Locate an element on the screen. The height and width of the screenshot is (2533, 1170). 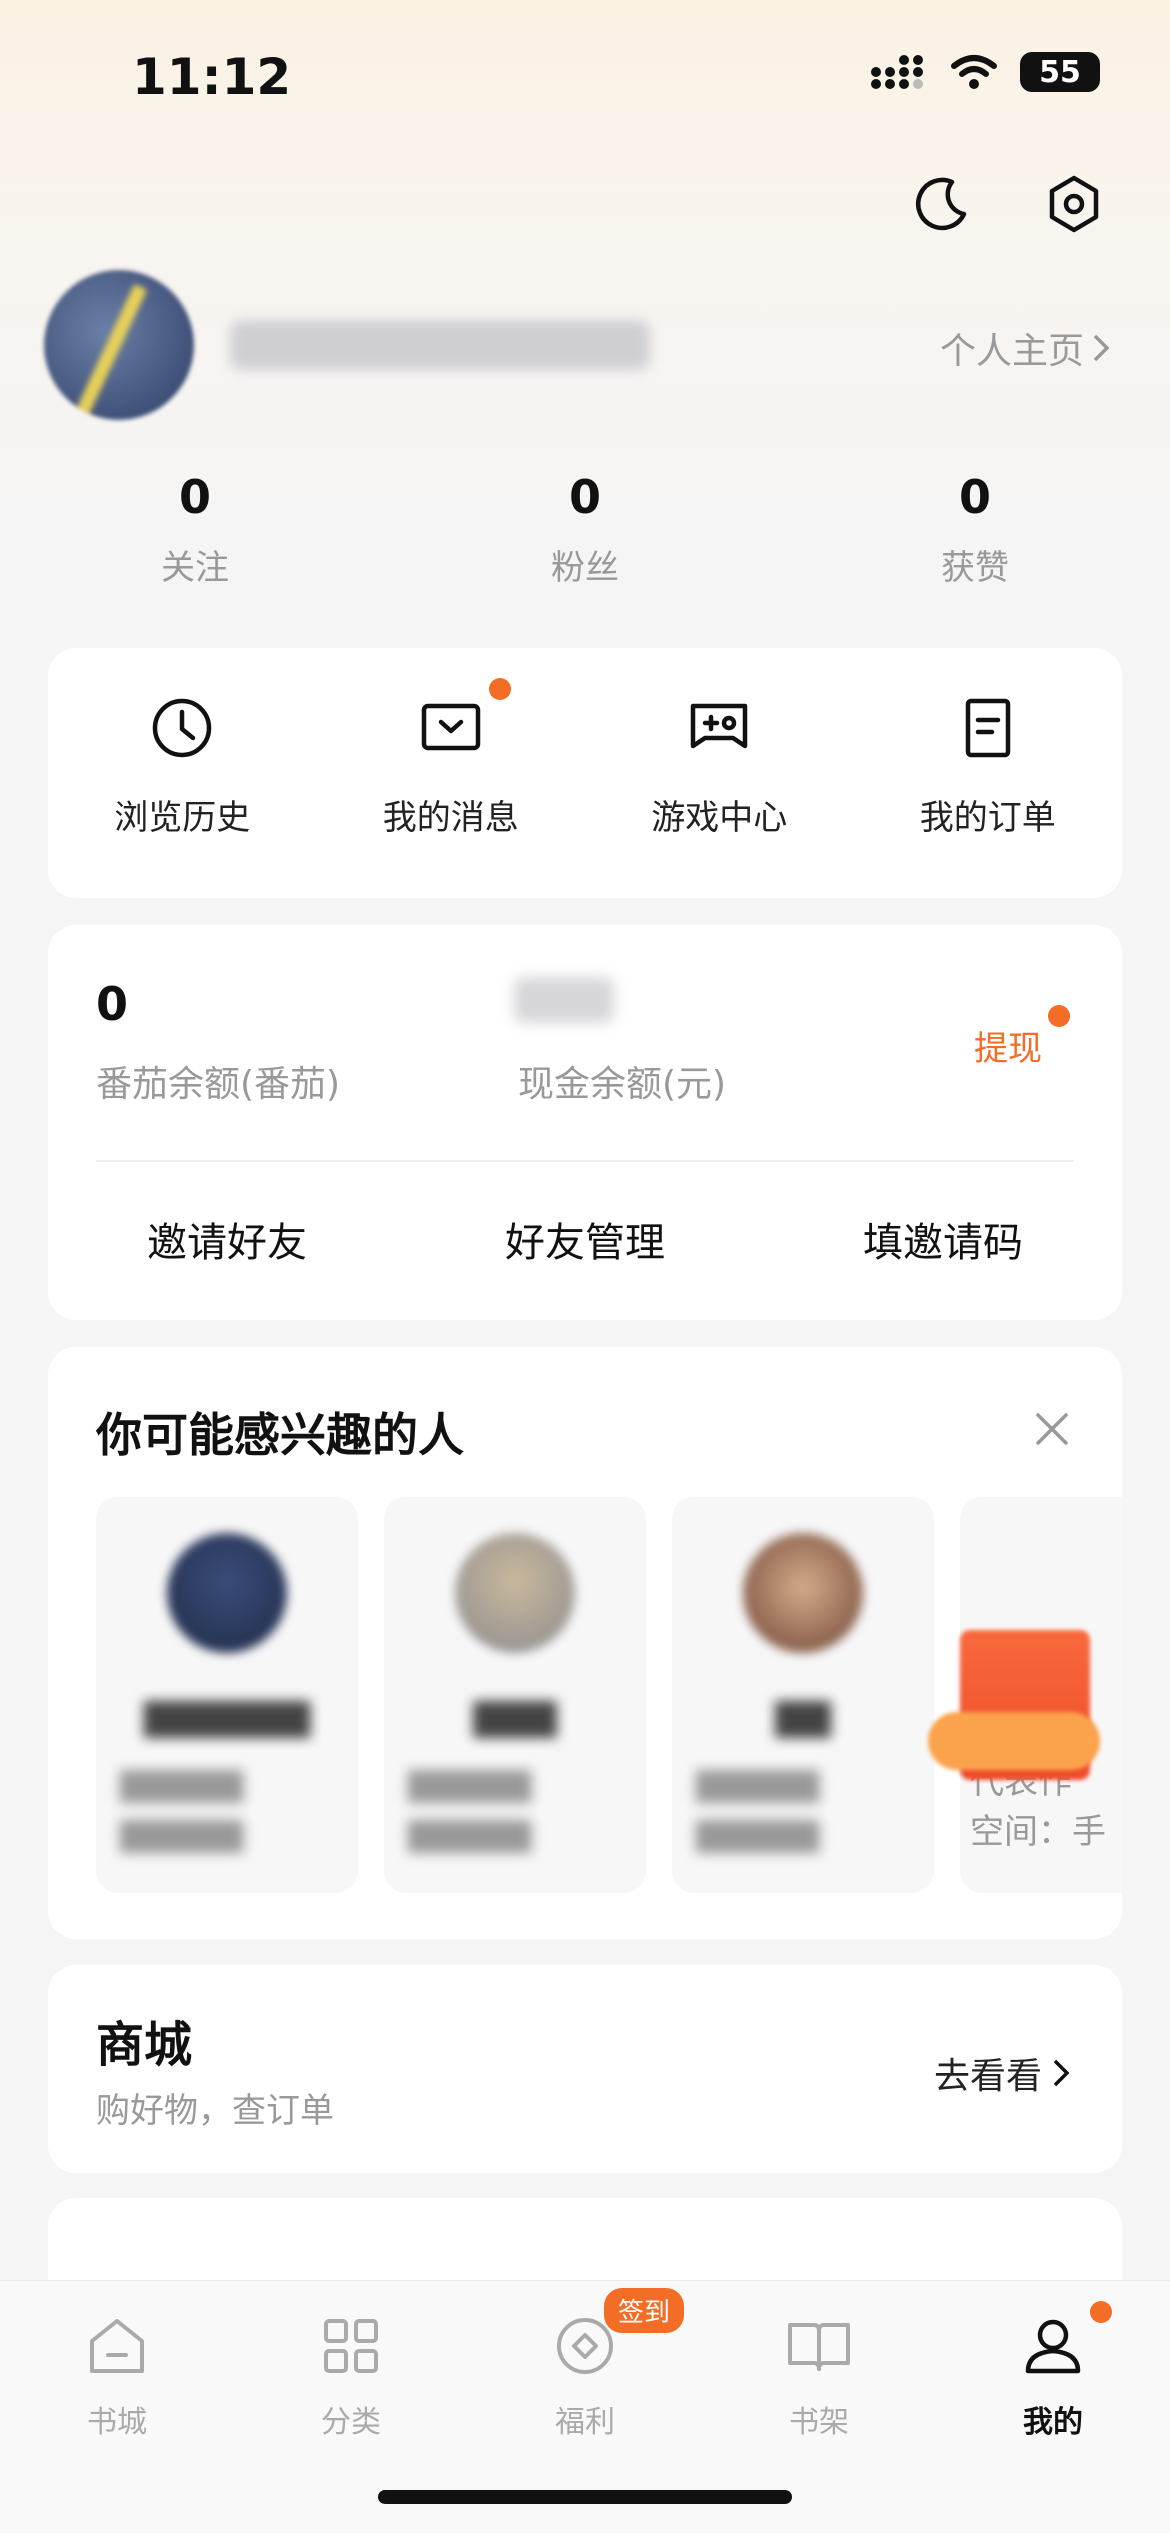
withdraw-button: 提现 is located at coordinates (1022, 1037).